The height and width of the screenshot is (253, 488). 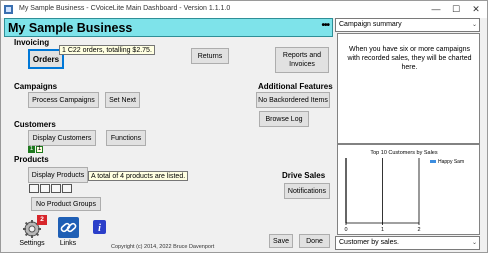 I want to click on customers-heading: Customers, so click(x=35, y=124).